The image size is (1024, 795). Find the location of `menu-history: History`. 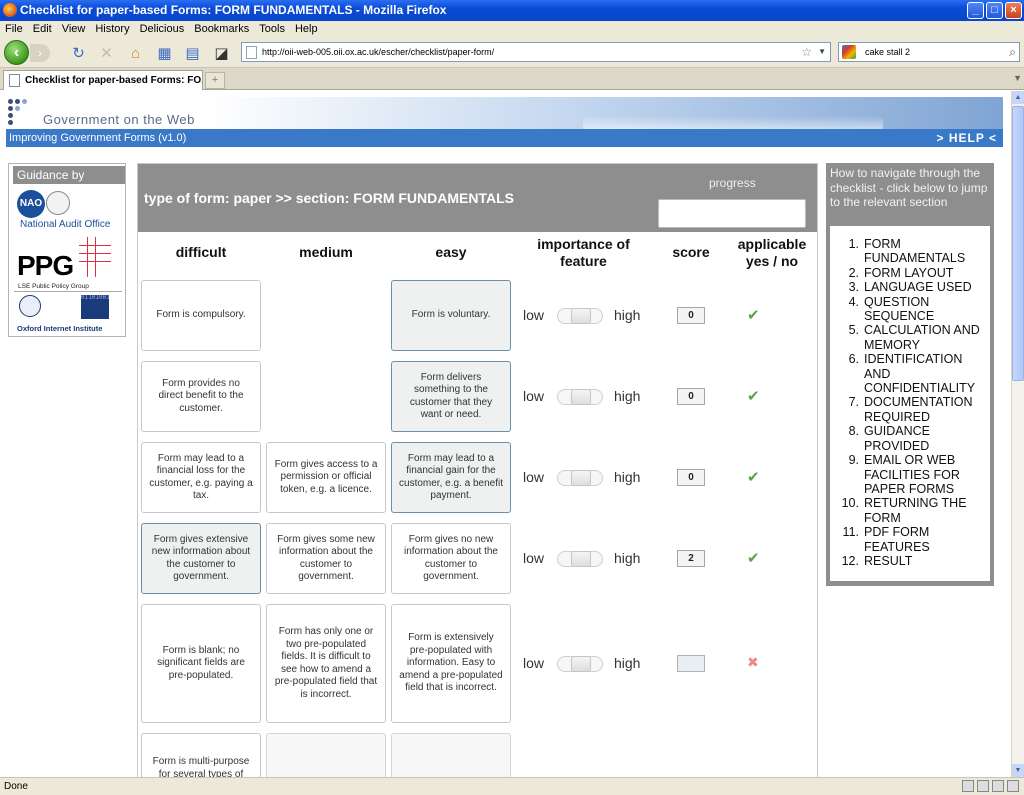

menu-history: History is located at coordinates (112, 29).